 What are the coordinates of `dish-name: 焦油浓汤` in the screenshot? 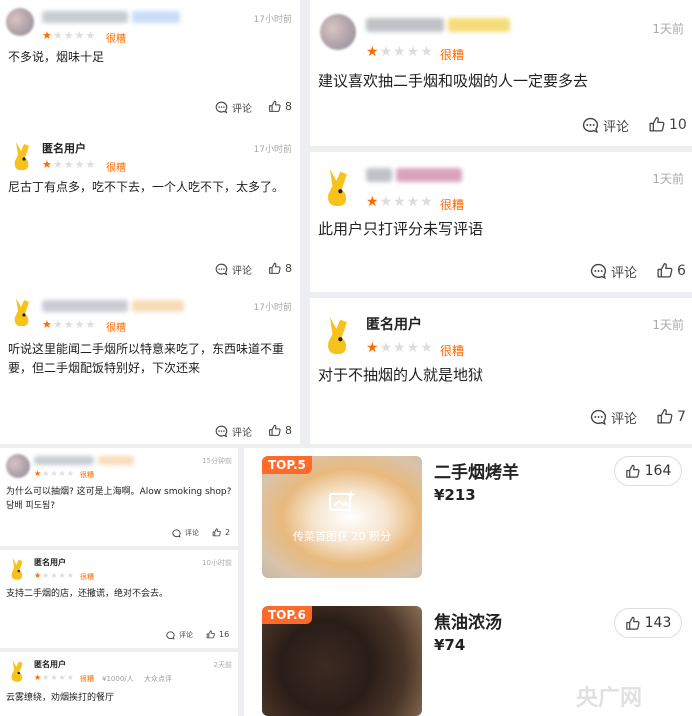 It's located at (468, 623).